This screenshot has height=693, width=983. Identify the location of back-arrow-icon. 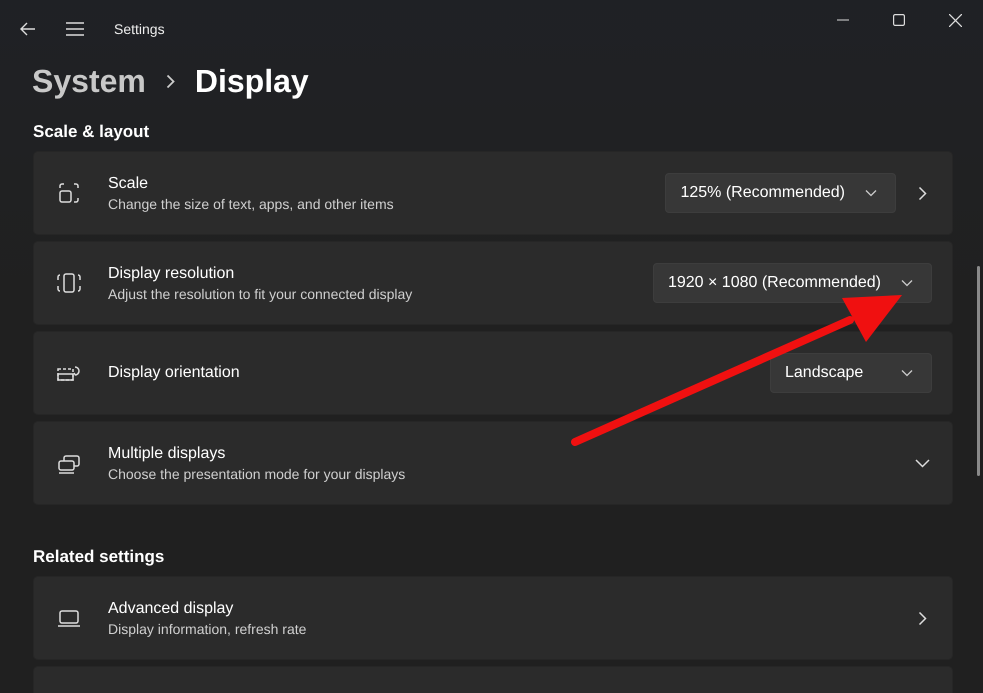
(28, 29).